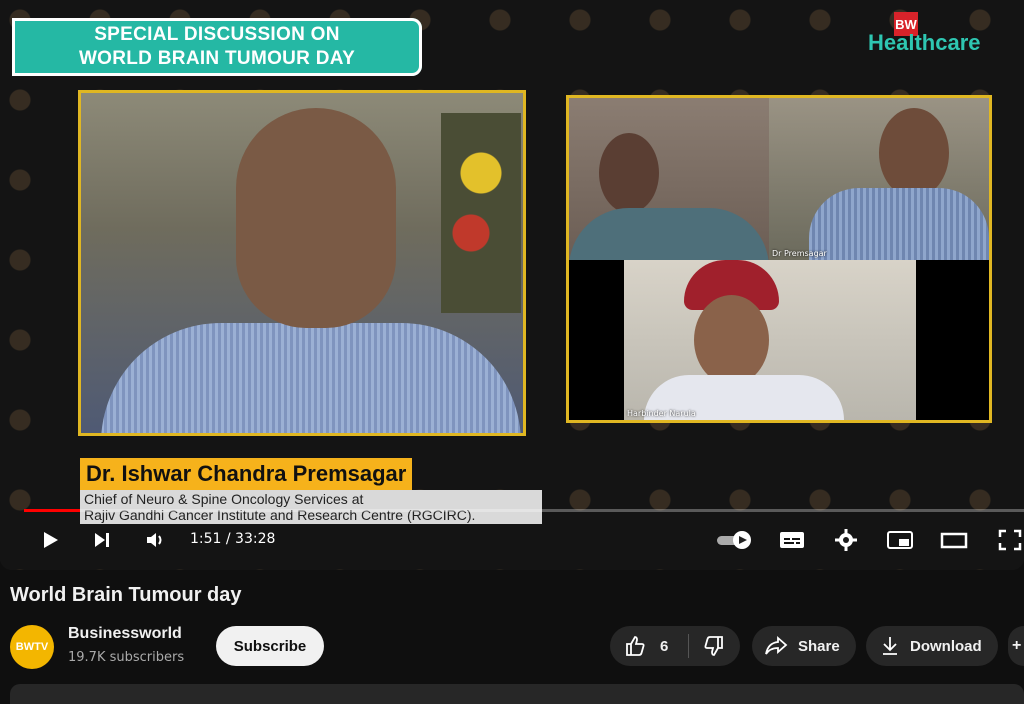  Describe the element at coordinates (217, 34) in the screenshot. I see `banner-line-1: SPECIAL DISCUSSION ON` at that location.